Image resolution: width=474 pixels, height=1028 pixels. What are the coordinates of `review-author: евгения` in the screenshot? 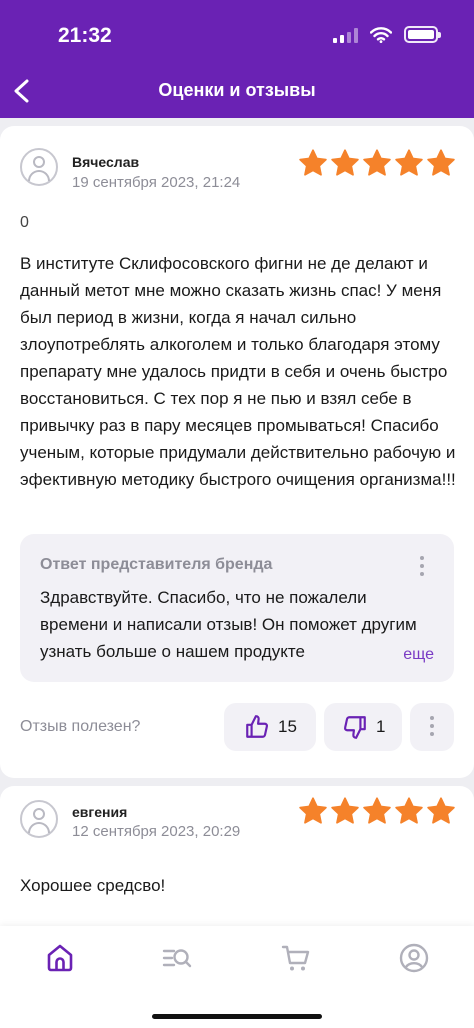 It's located at (100, 812).